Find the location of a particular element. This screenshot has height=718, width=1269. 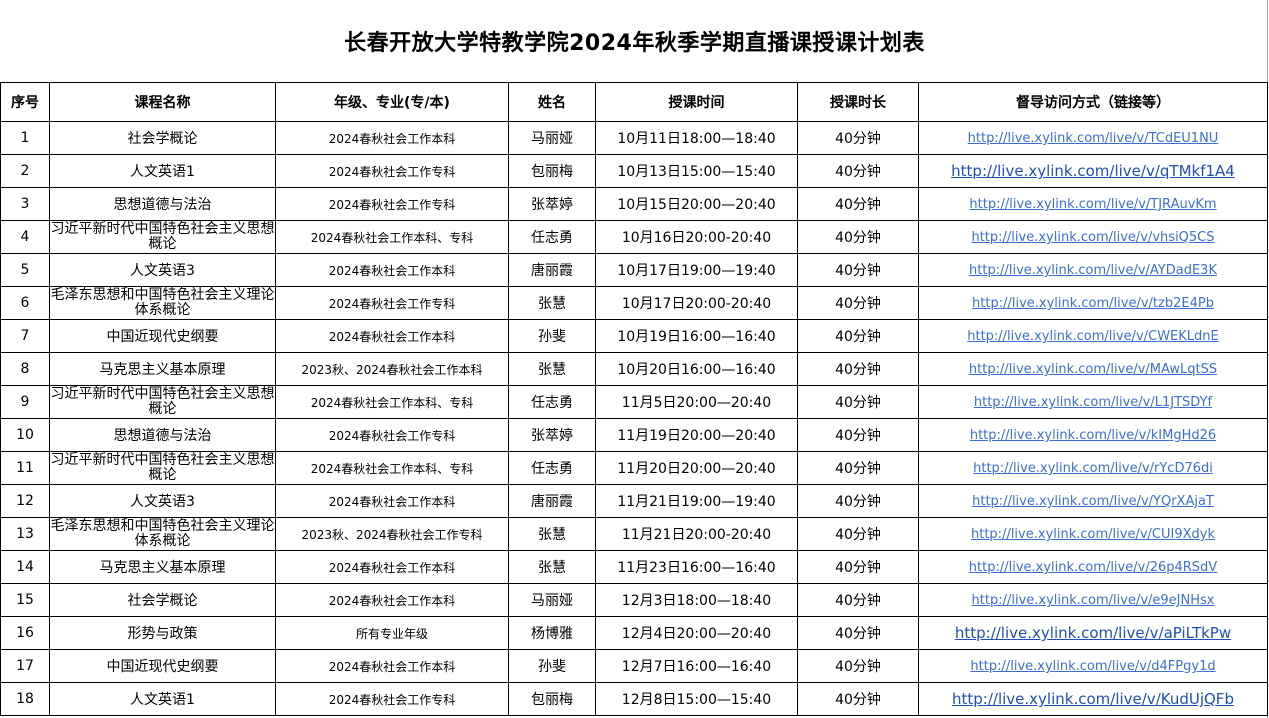

access-link: http://live.xylink.com/live/v/L1JTSDYf is located at coordinates (1093, 402).